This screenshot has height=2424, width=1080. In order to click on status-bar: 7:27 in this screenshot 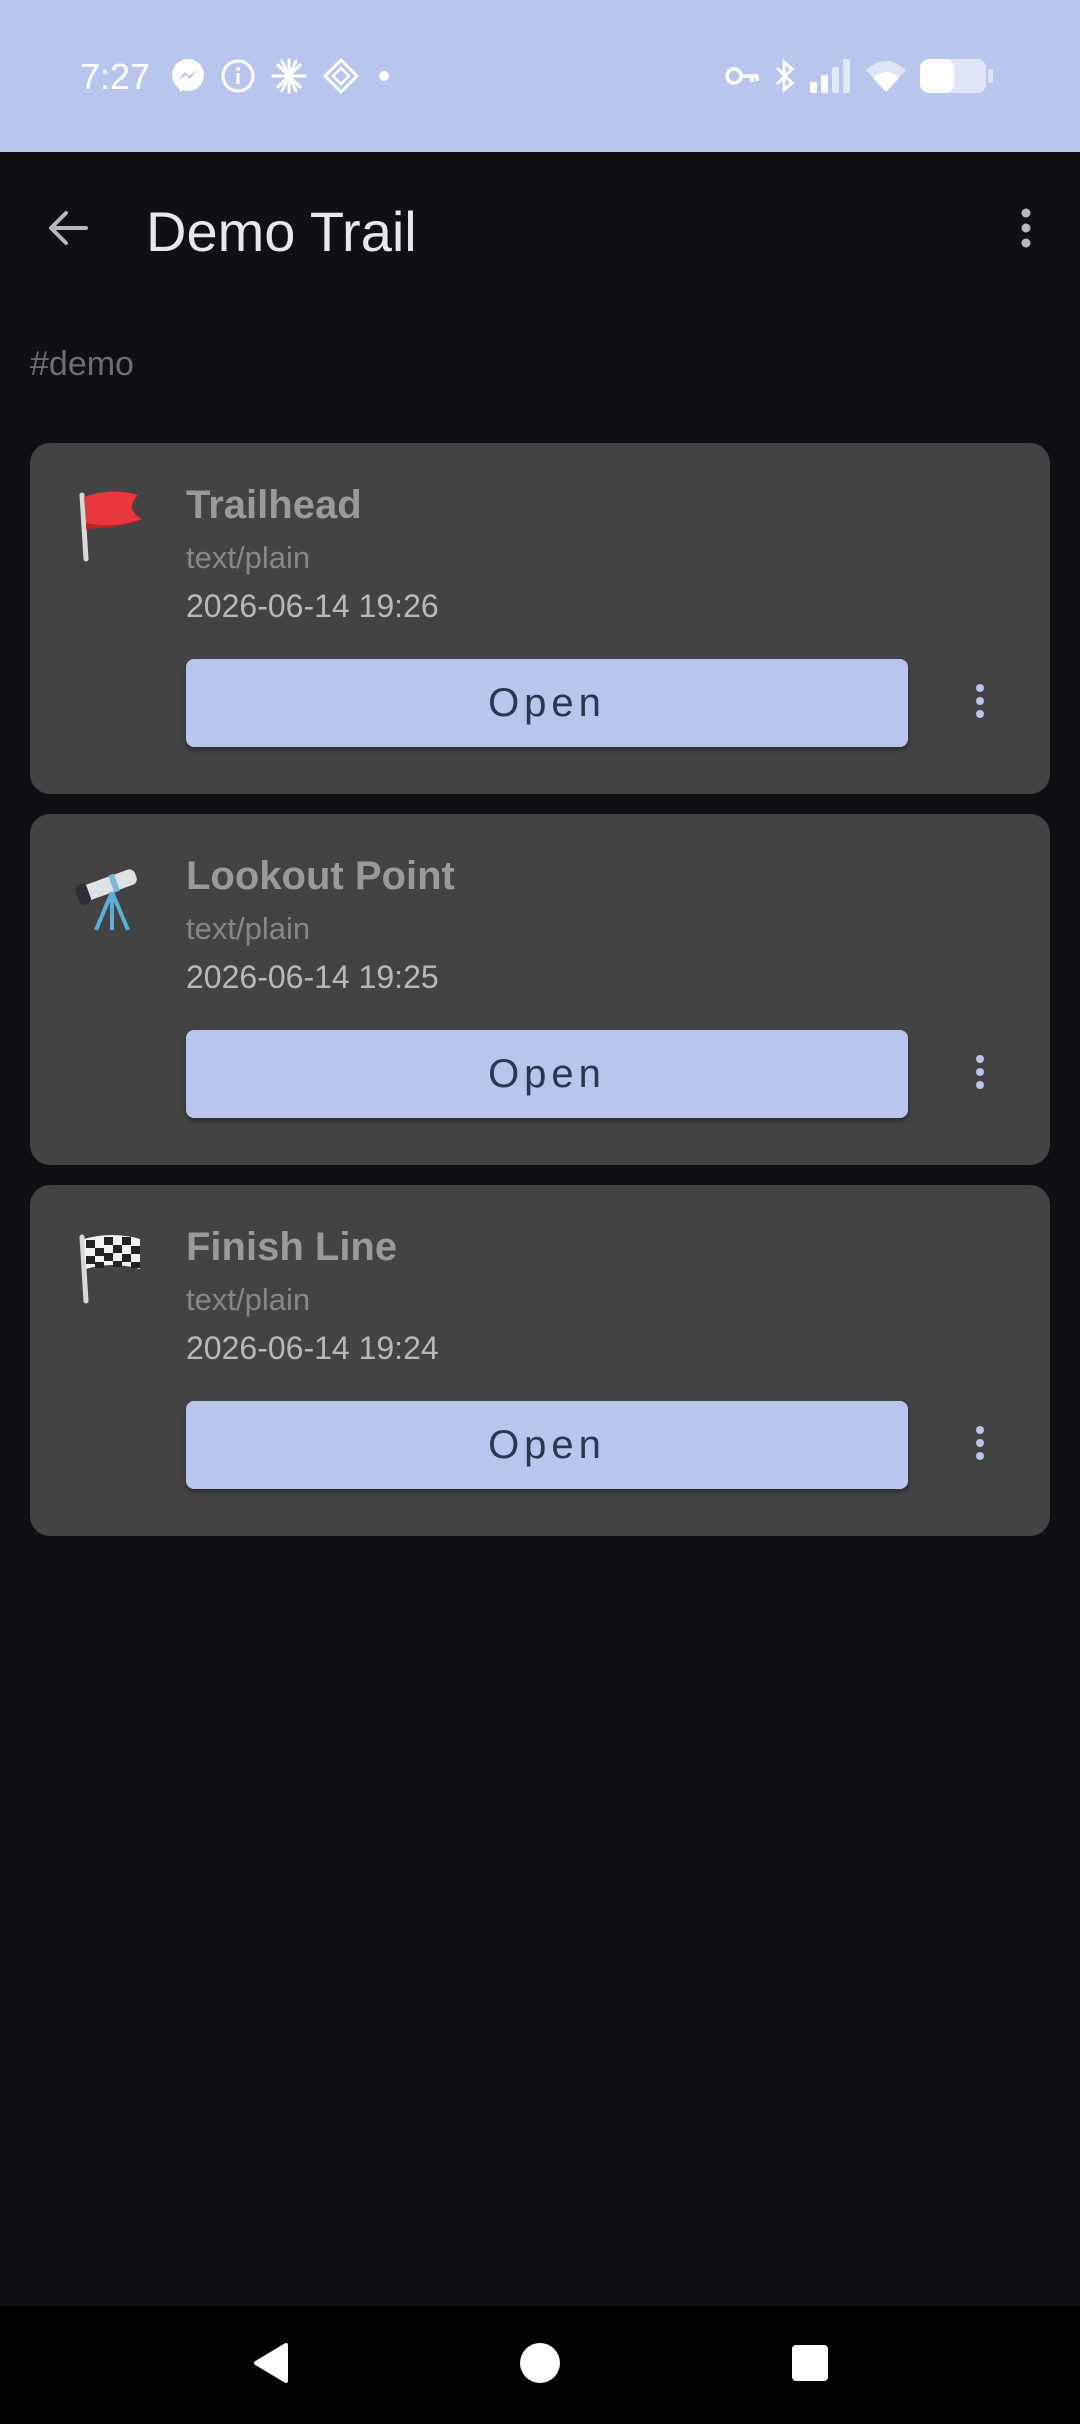, I will do `click(540, 76)`.